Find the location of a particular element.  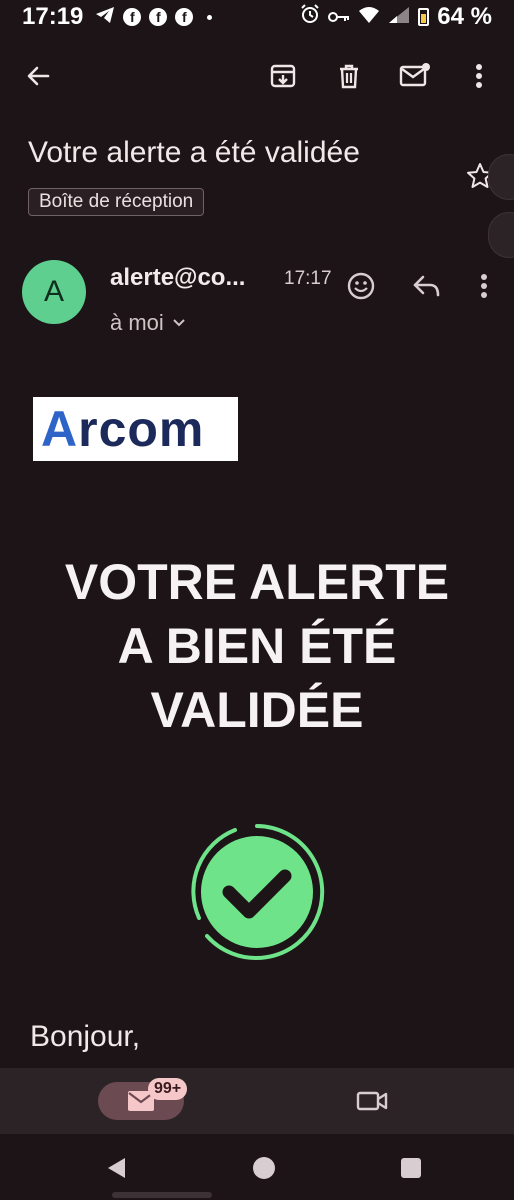

more-notifications-dot is located at coordinates (210, 17).